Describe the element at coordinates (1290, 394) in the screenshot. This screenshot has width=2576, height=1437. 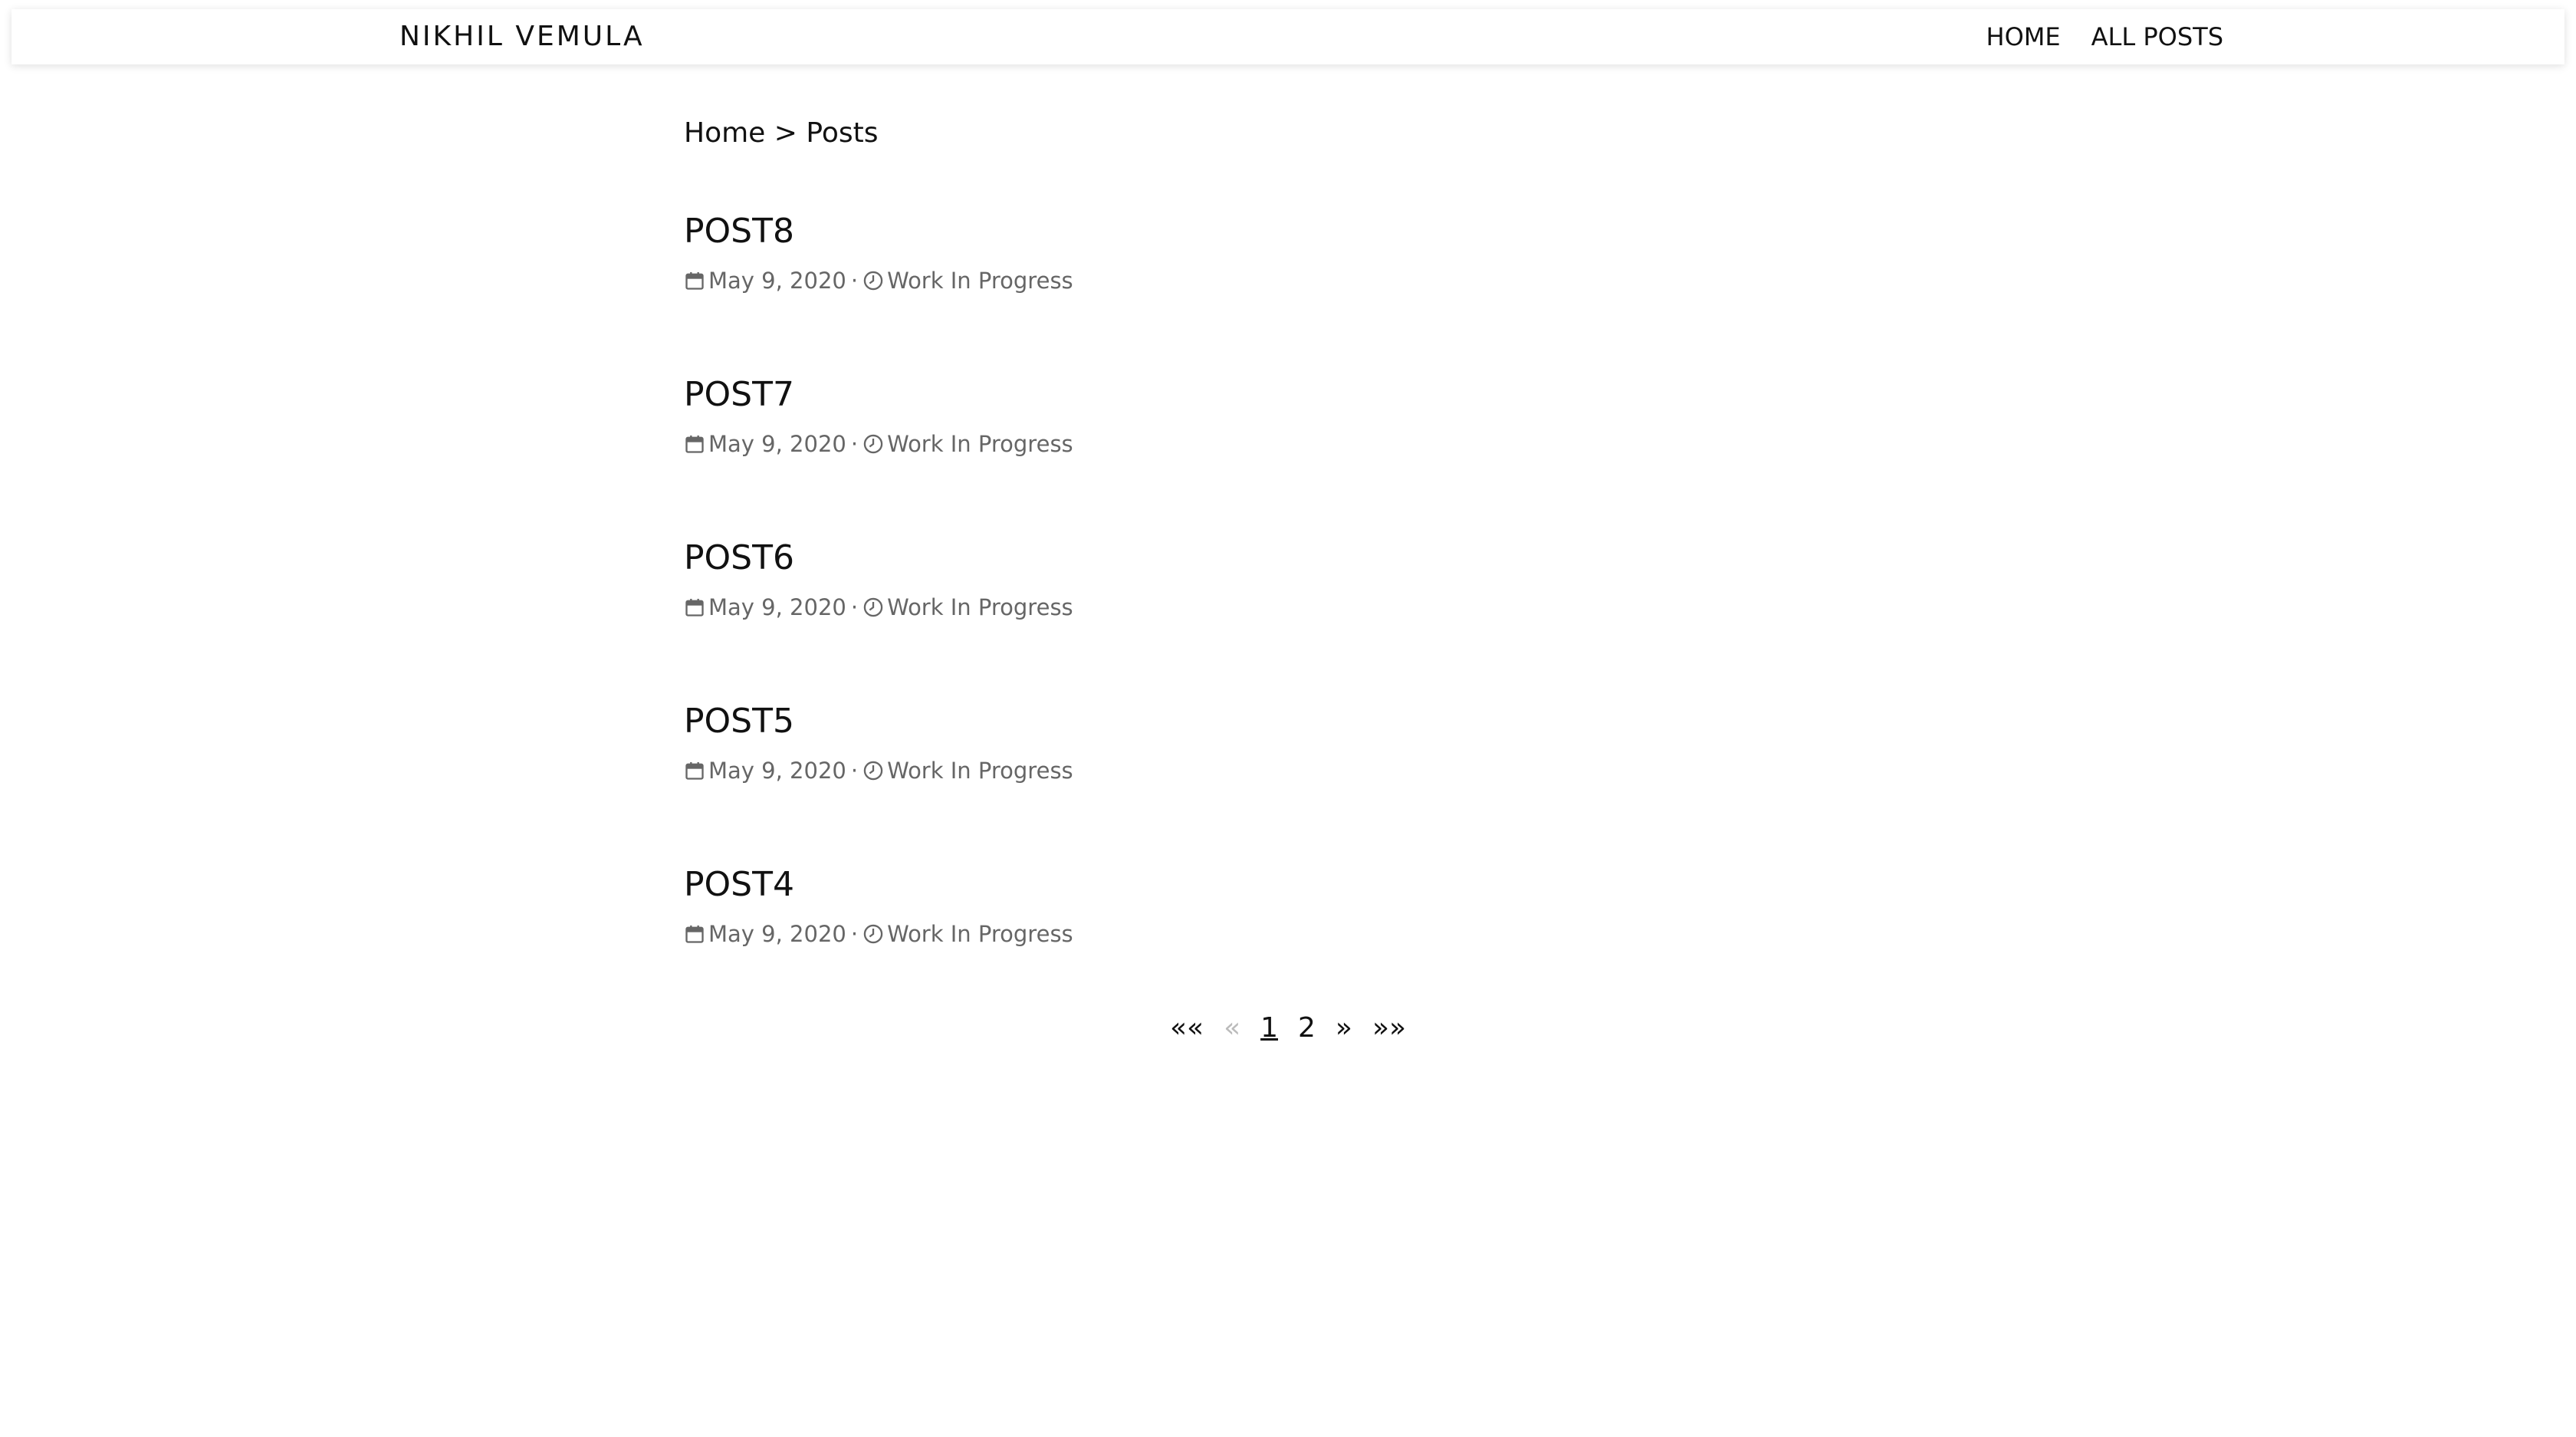
I see `post-title-link: POST7` at that location.